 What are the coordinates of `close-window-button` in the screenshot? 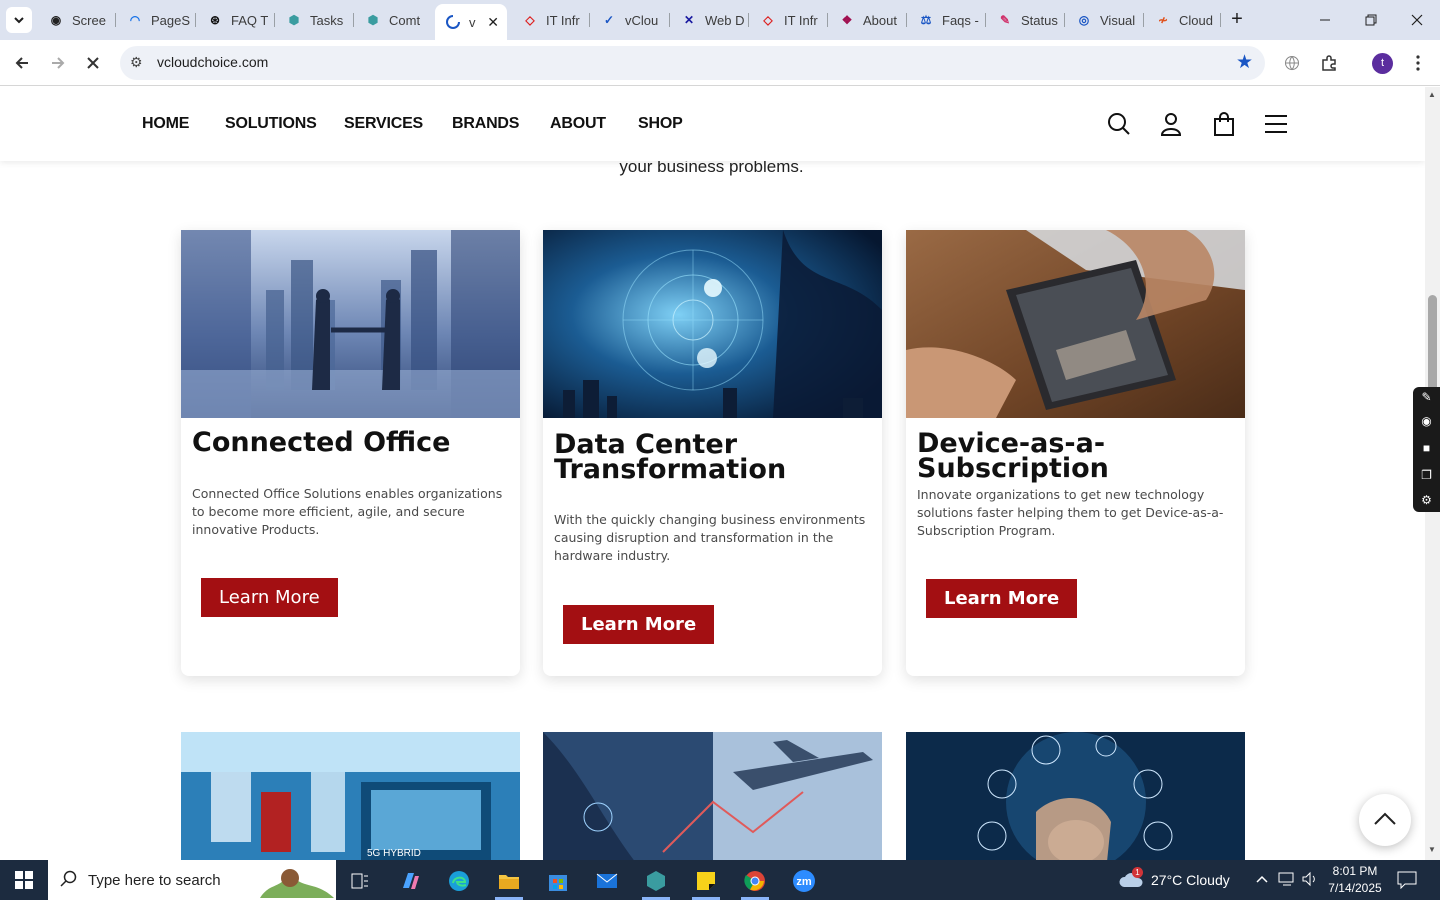 It's located at (1417, 20).